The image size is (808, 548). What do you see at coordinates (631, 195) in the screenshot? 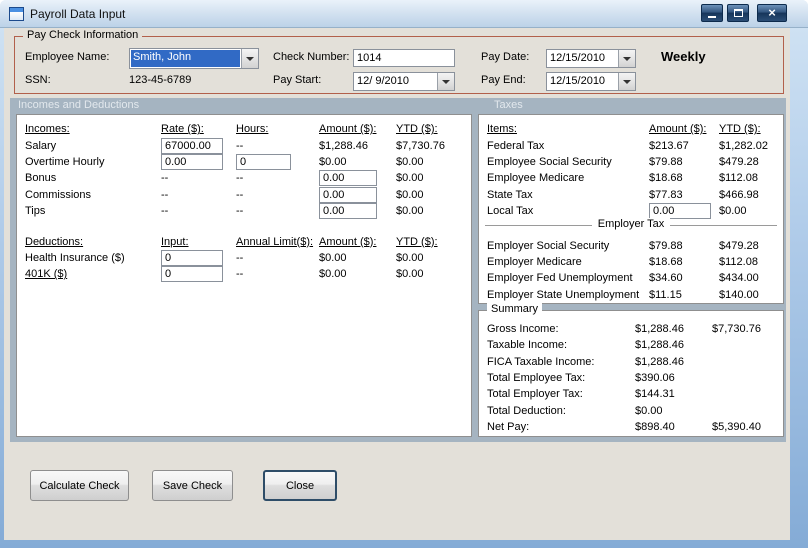
I see `tax-row-state: State Tax $77.83 $466.98` at bounding box center [631, 195].